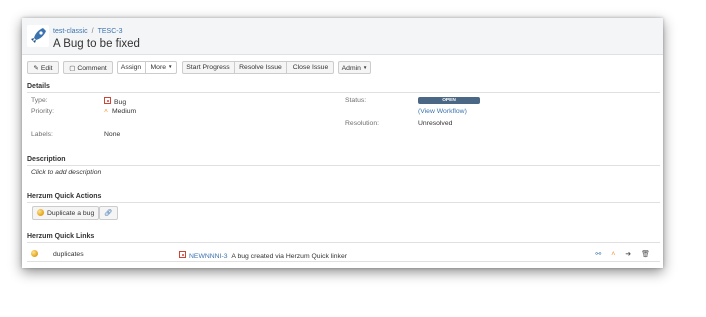 The height and width of the screenshot is (317, 706). I want to click on description-heading: Description, so click(46, 159).